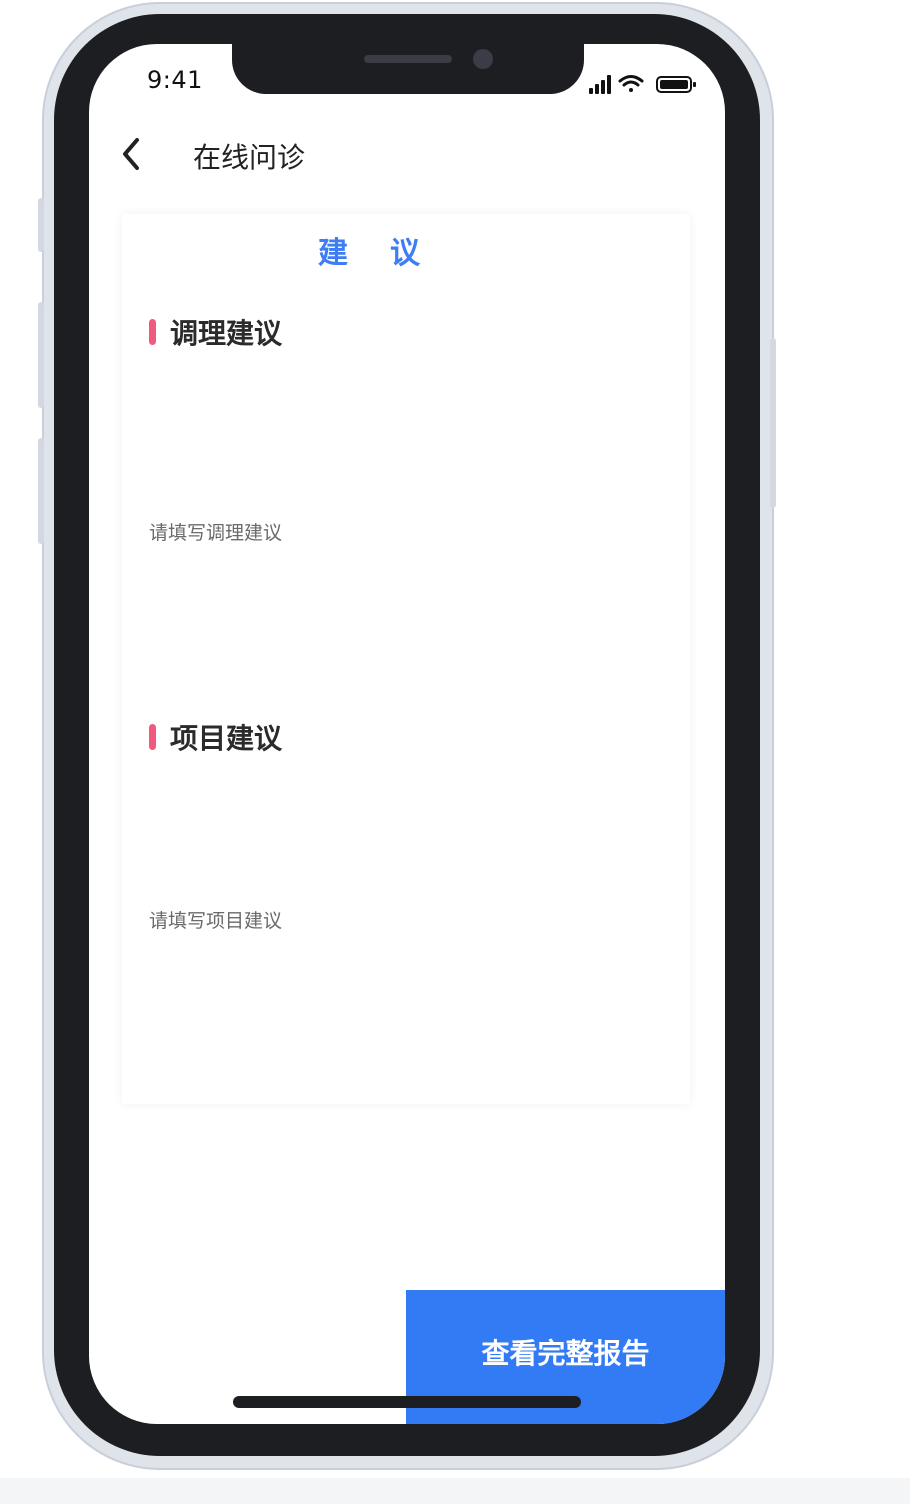  I want to click on front-camera, so click(483, 59).